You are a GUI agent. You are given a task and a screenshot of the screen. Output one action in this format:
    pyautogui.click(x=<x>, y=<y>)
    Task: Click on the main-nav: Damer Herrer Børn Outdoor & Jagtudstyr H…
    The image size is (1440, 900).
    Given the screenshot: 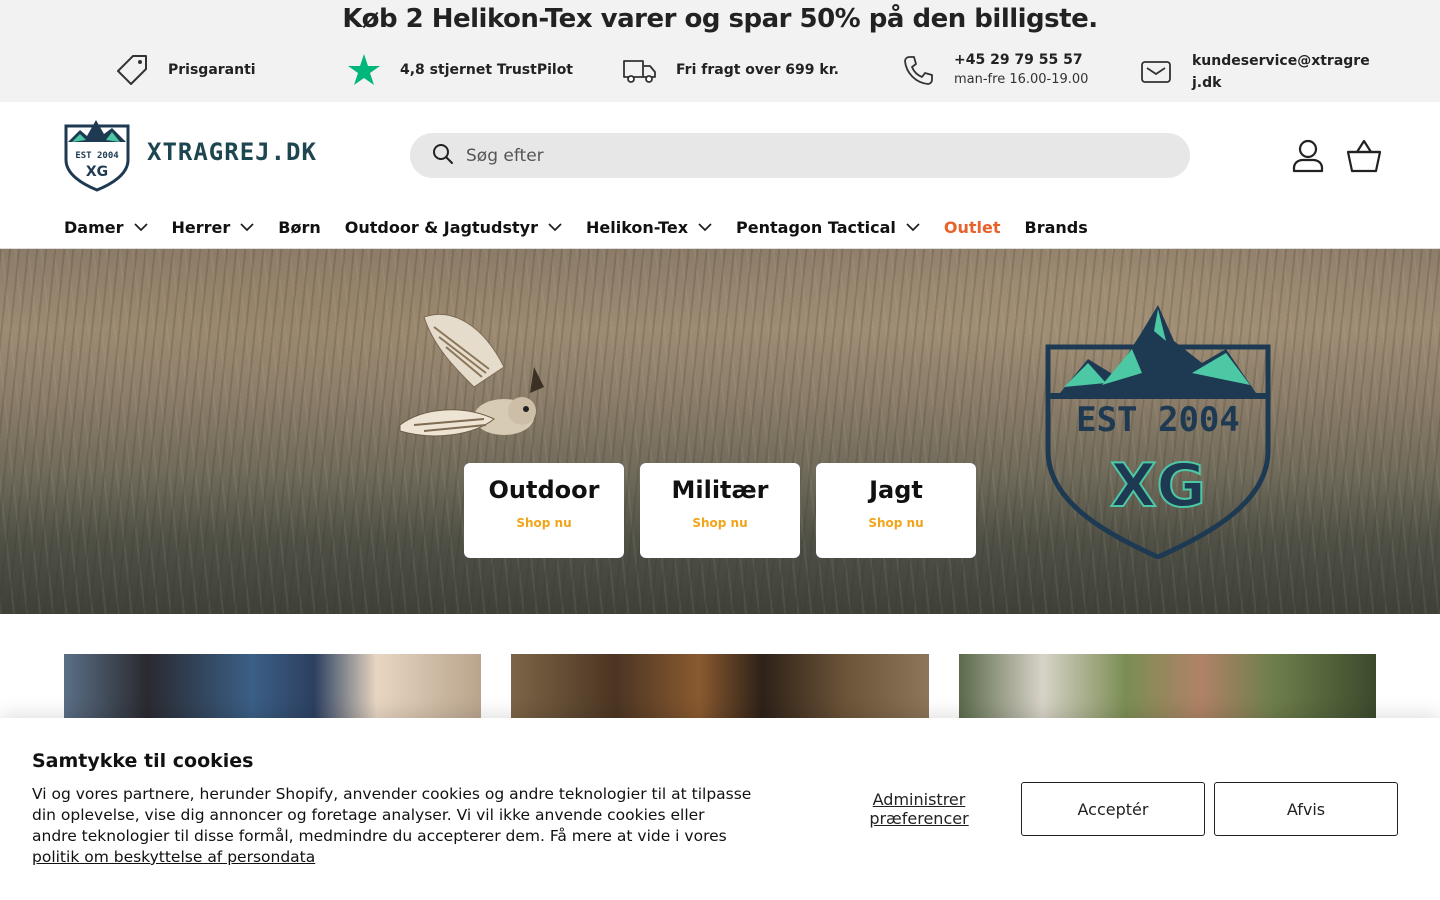 What is the action you would take?
    pyautogui.click(x=576, y=227)
    